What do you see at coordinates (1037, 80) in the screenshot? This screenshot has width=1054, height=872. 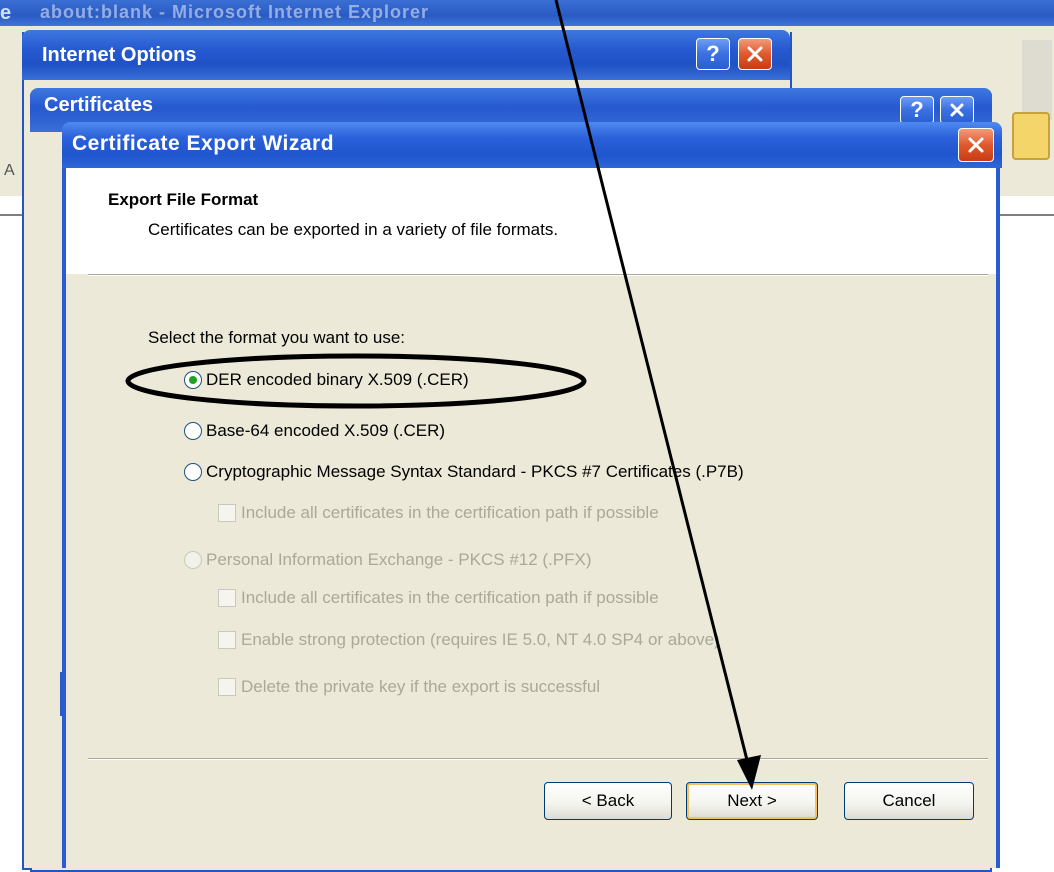 I see `ie-toolbar-edge` at bounding box center [1037, 80].